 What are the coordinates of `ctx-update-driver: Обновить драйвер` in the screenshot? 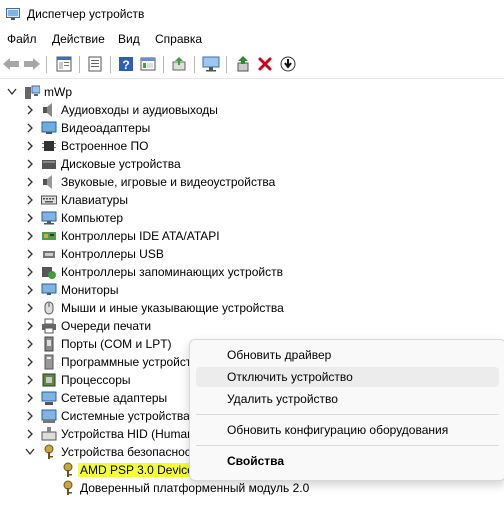 It's located at (347, 355).